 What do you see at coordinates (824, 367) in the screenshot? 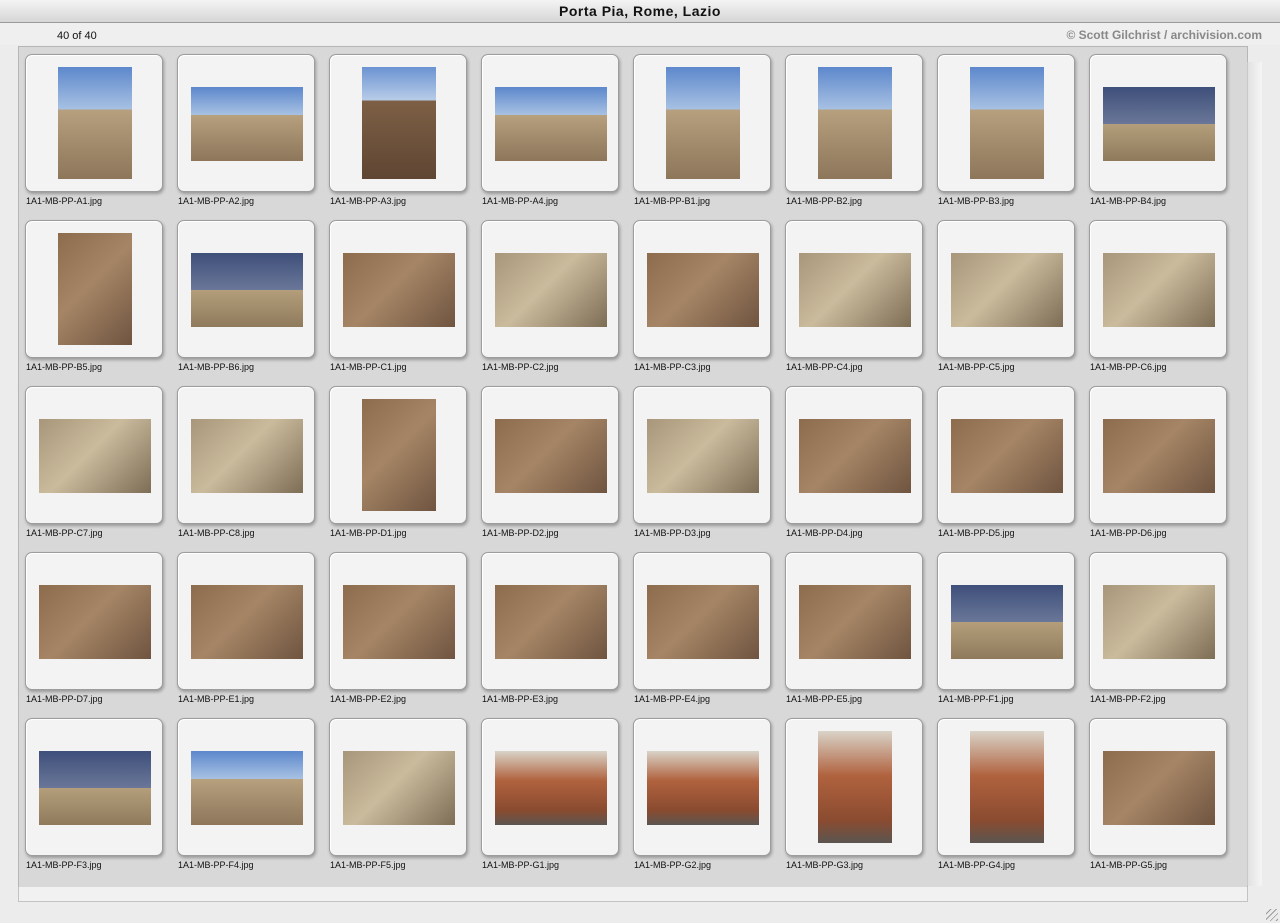
I see `thumbnail-filename: 1A1-MB-PP-C4.jpg` at bounding box center [824, 367].